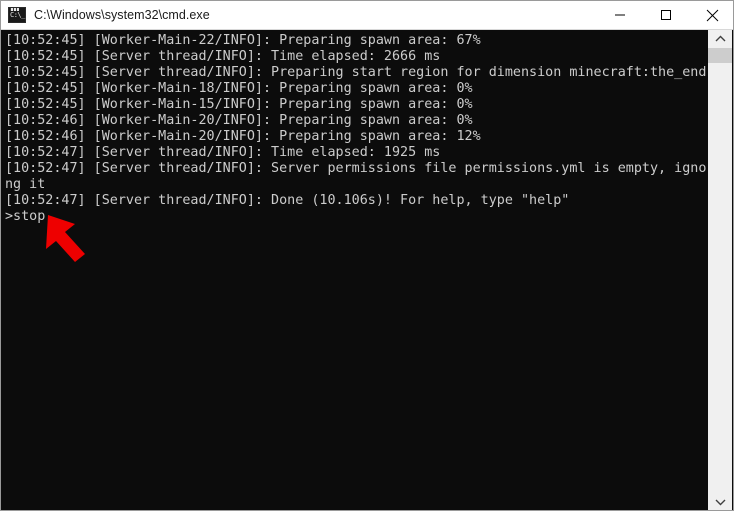 The image size is (734, 511). I want to click on minimize-button, so click(620, 15).